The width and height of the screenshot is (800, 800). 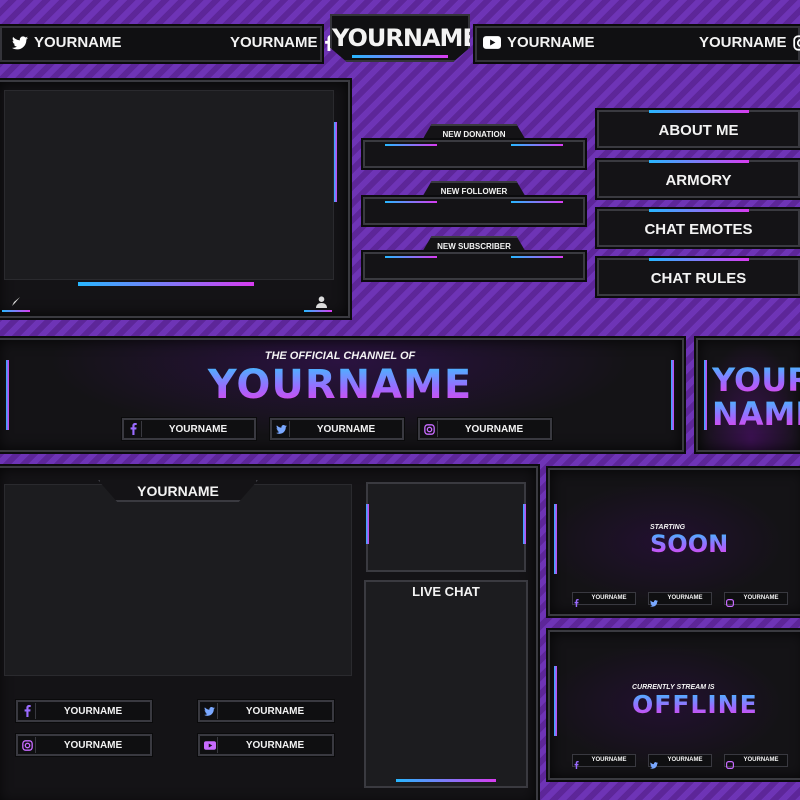 I want to click on offline-social-twitter: YOURNAME, so click(x=680, y=761).